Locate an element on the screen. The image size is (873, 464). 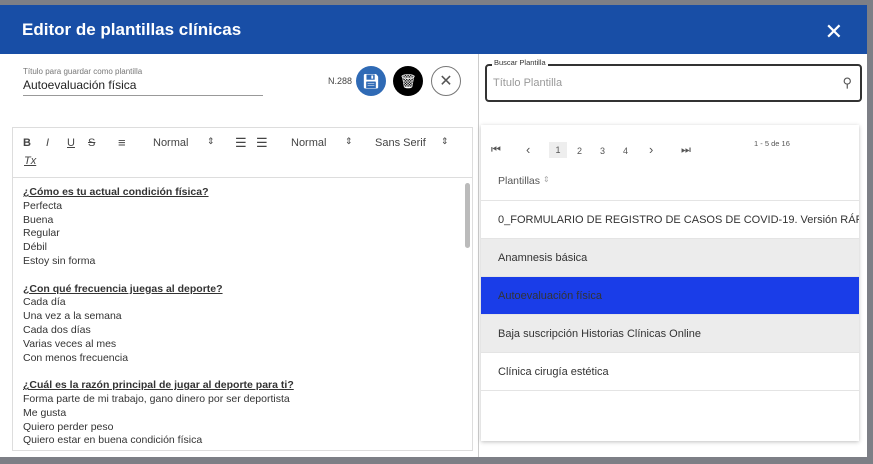
answer: Varias veces al mes is located at coordinates (70, 343).